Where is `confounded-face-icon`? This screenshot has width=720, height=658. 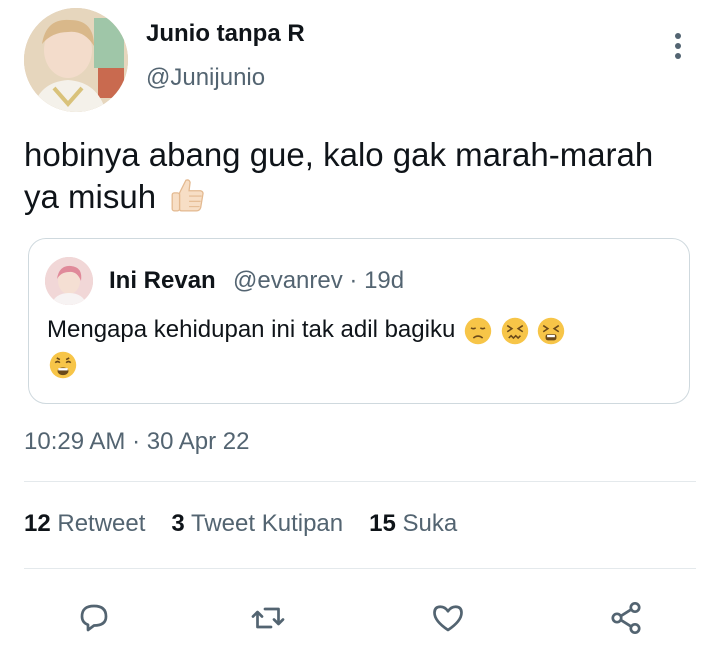 confounded-face-icon is located at coordinates (514, 330).